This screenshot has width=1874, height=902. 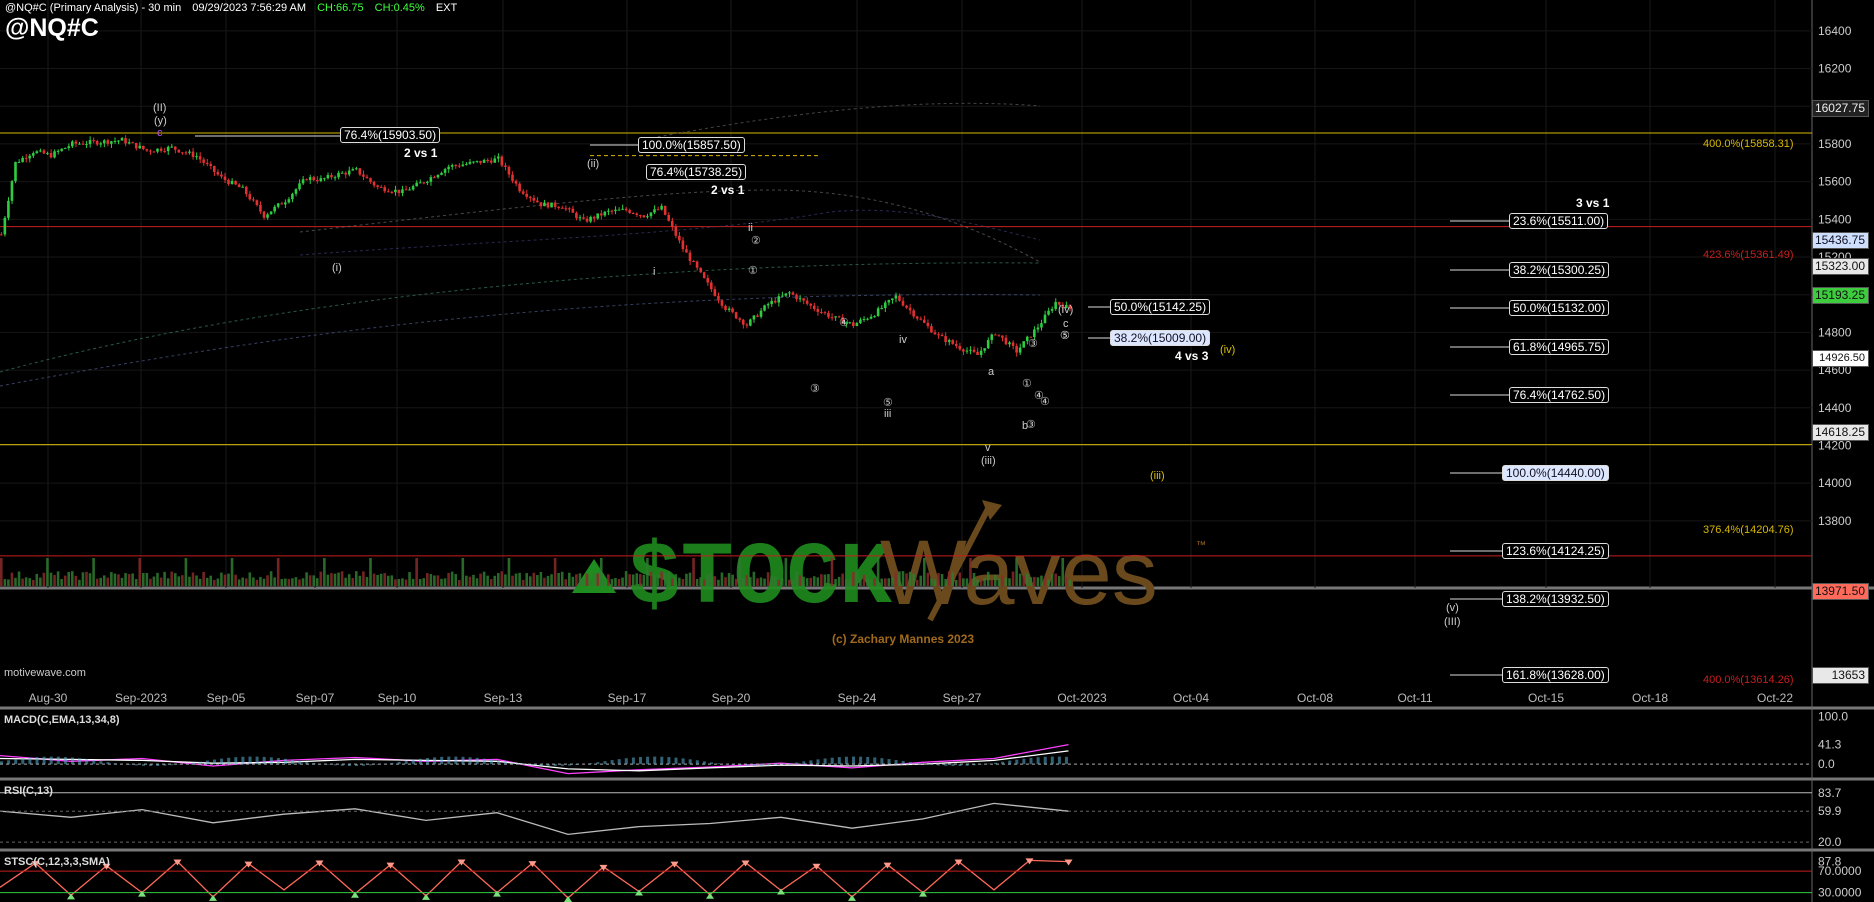 I want to click on watermark-waves: Waves, so click(x=1019, y=573).